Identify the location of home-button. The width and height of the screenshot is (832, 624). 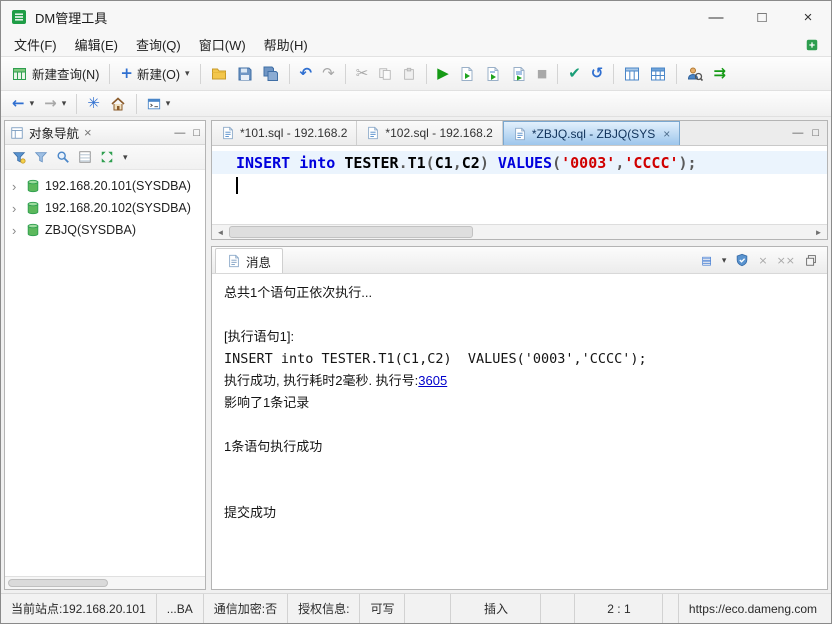
(118, 104).